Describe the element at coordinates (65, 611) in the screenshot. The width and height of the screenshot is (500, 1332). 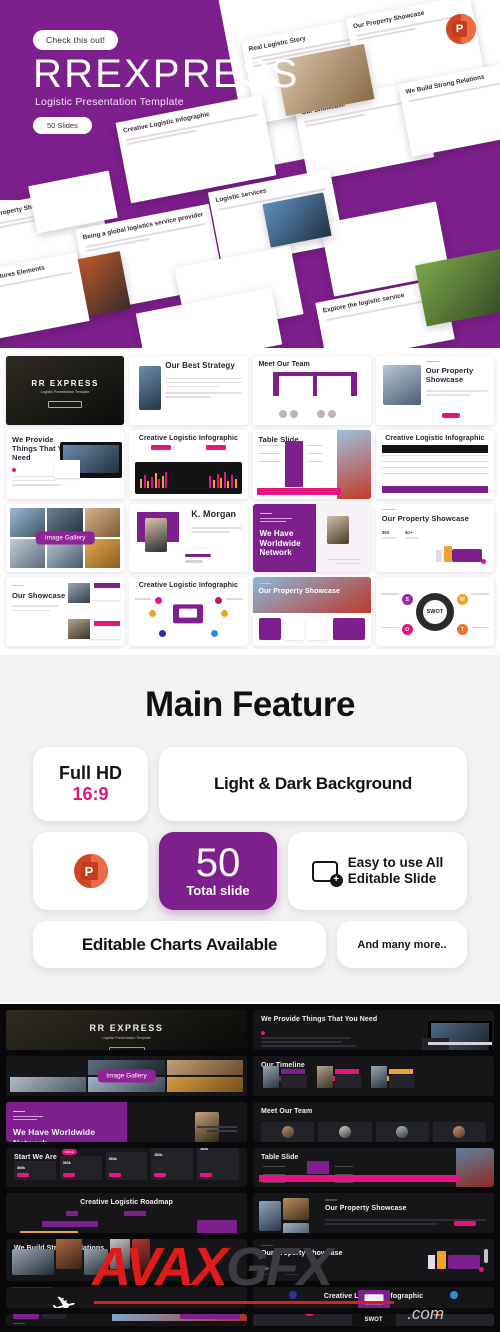
I see `slide-thumb: Our Showcase` at that location.